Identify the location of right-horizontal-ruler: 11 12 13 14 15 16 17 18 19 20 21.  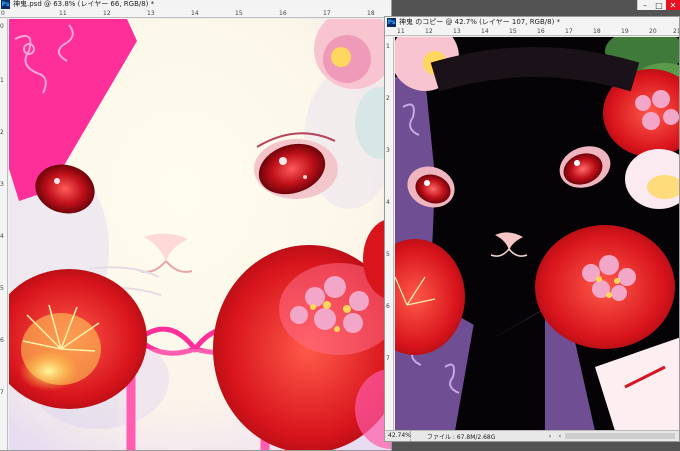
(532, 31).